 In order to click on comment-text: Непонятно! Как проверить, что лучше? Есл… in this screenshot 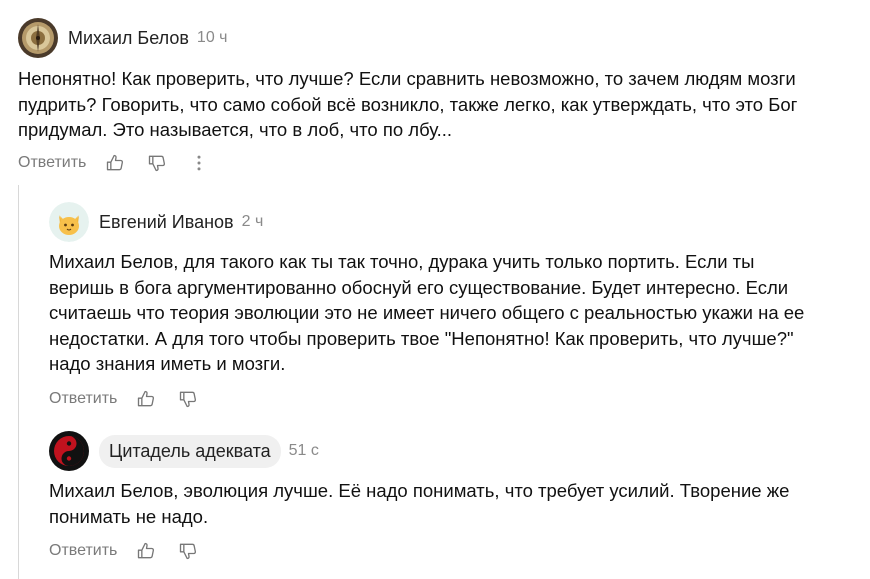, I will do `click(408, 104)`.